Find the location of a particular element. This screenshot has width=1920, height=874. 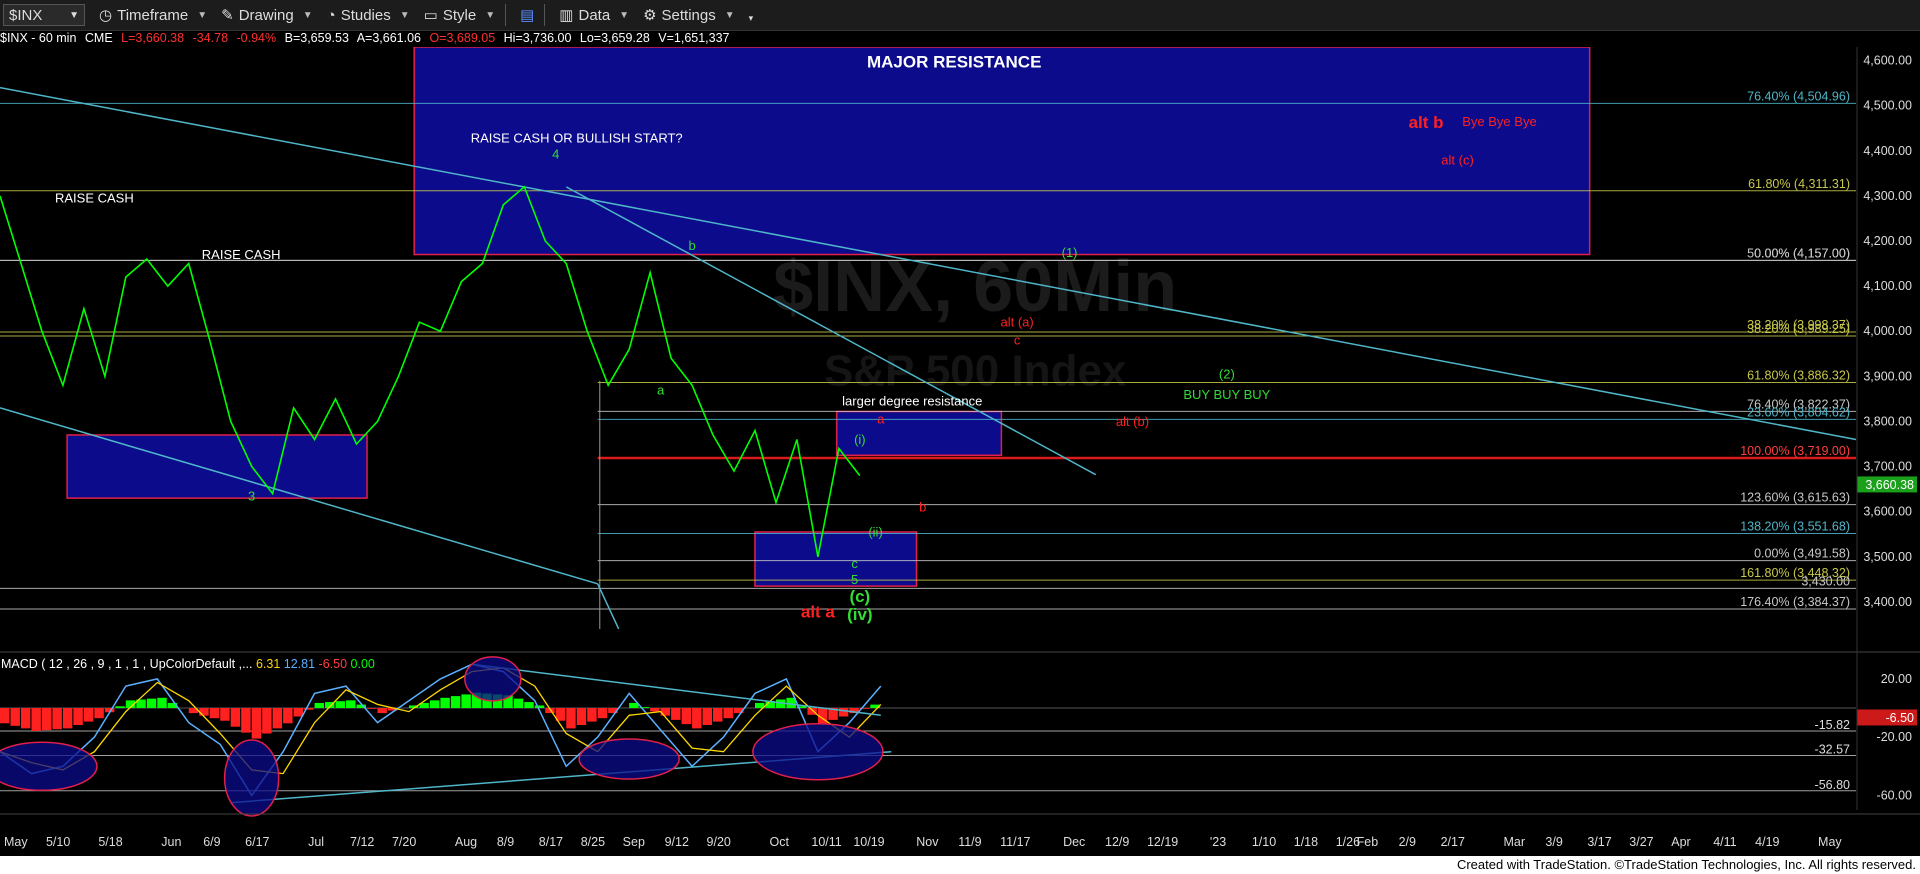

time-axis-tick: 8/9 is located at coordinates (505, 842).